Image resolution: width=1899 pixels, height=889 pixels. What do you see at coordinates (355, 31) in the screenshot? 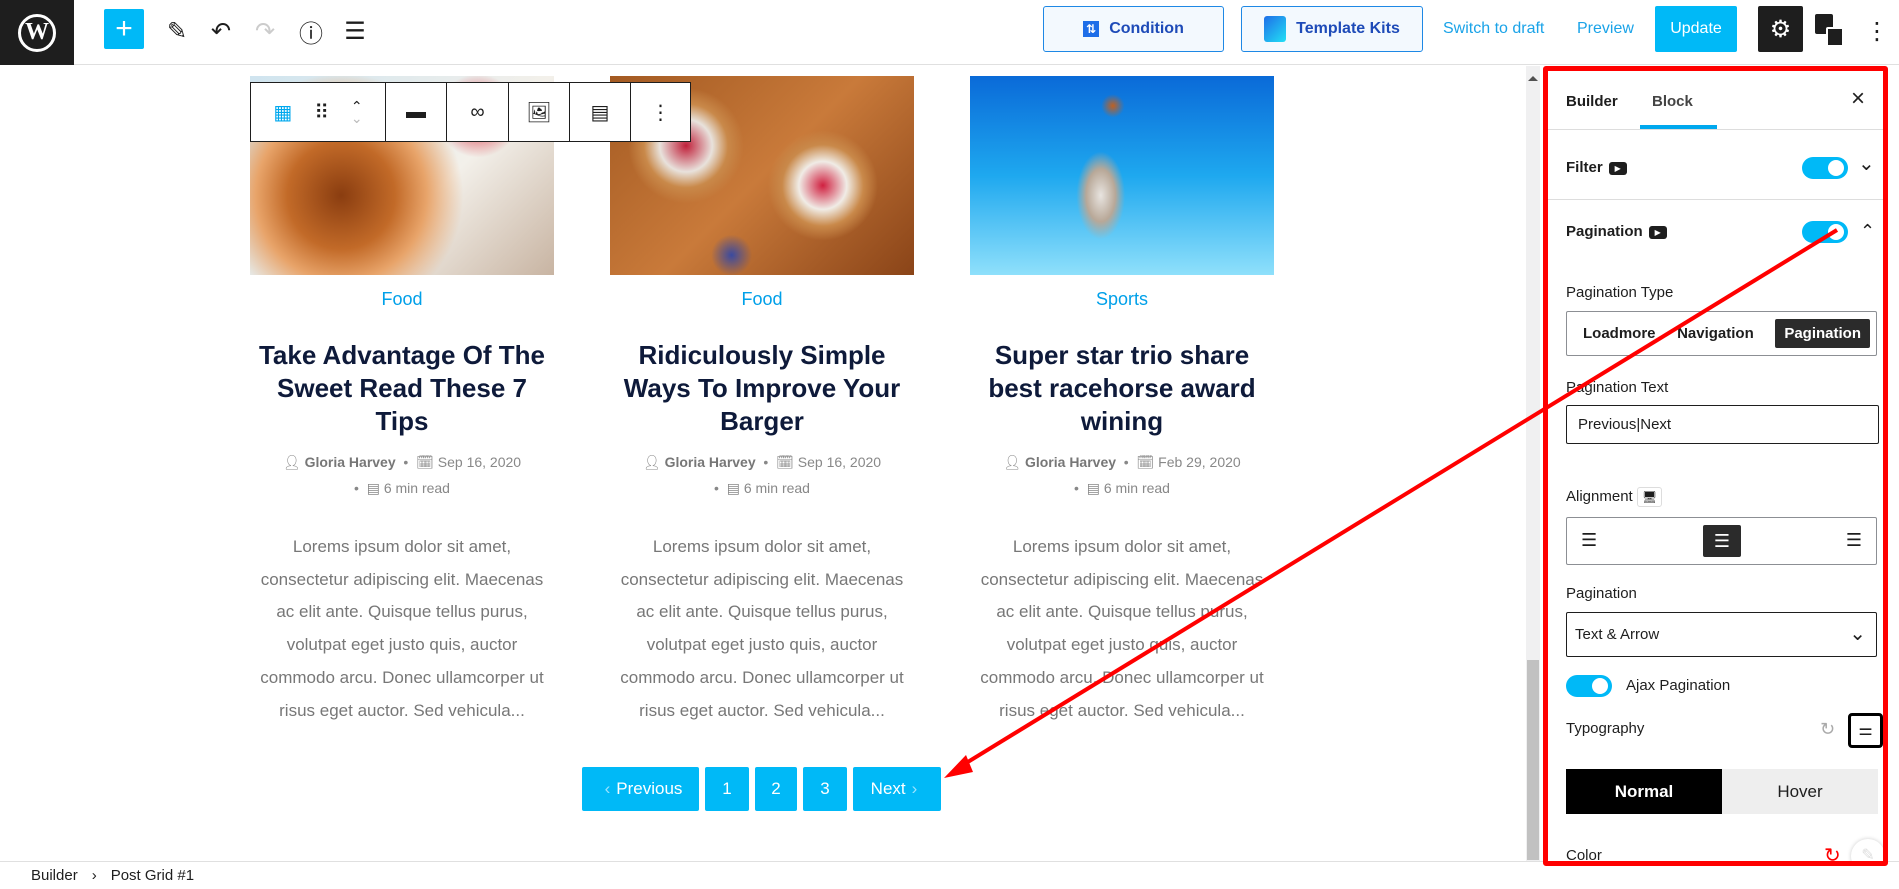
I see `list-view-icon: ☰` at bounding box center [355, 31].